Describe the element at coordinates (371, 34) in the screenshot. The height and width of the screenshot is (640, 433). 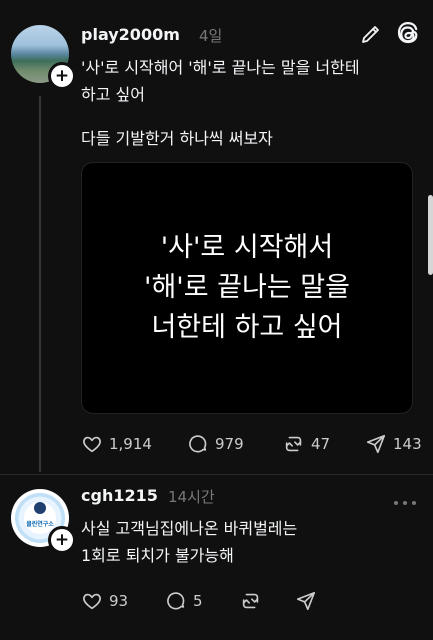
I see `edit-icon` at that location.